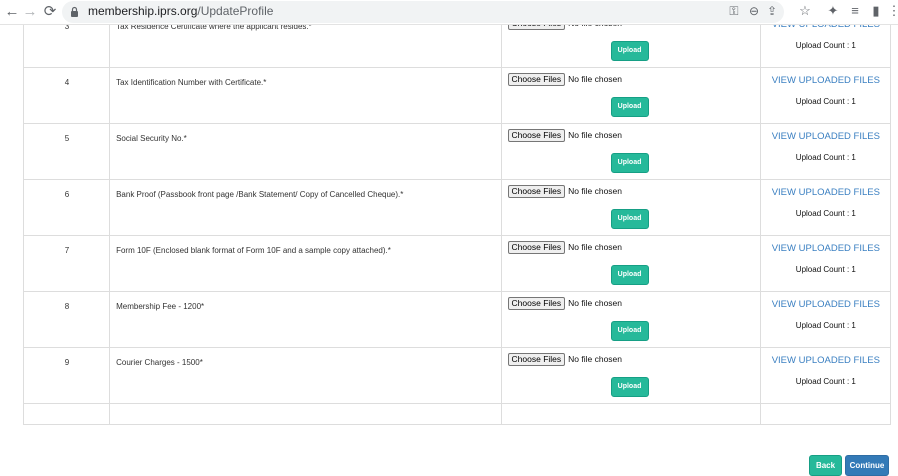  What do you see at coordinates (833, 11) in the screenshot?
I see `extensions-icon: ✦` at bounding box center [833, 11].